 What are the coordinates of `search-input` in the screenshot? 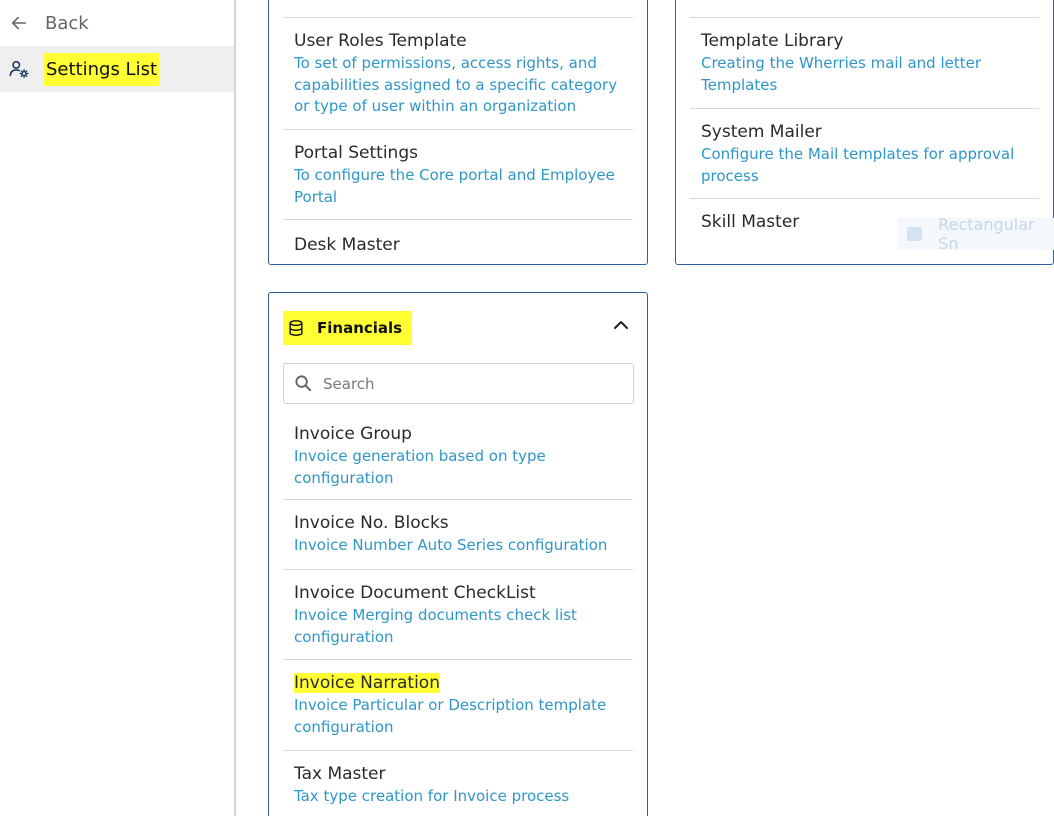 It's located at (463, 383).